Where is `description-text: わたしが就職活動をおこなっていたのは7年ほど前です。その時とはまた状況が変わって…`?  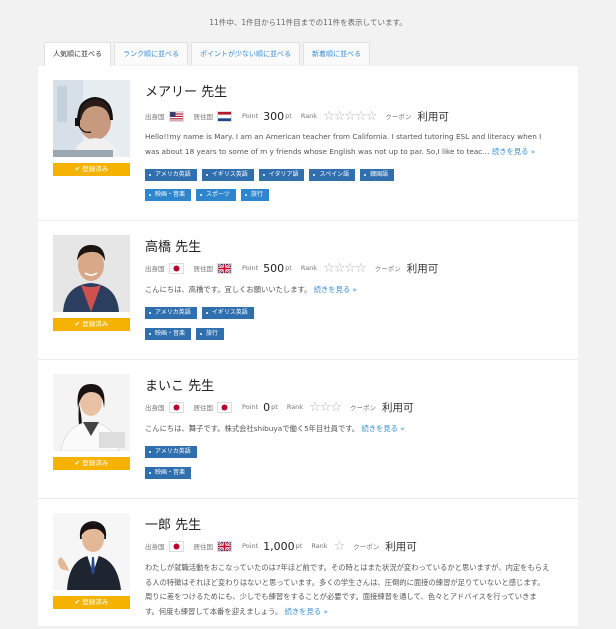
description-text: わたしが就職活動をおこなっていたのは7年ほど前です。その時とはまた状況が変わって… is located at coordinates (347, 589).